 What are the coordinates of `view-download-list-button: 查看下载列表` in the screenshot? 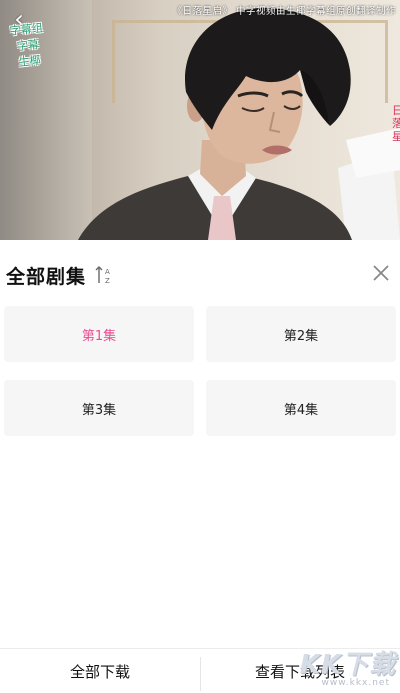 It's located at (300, 671).